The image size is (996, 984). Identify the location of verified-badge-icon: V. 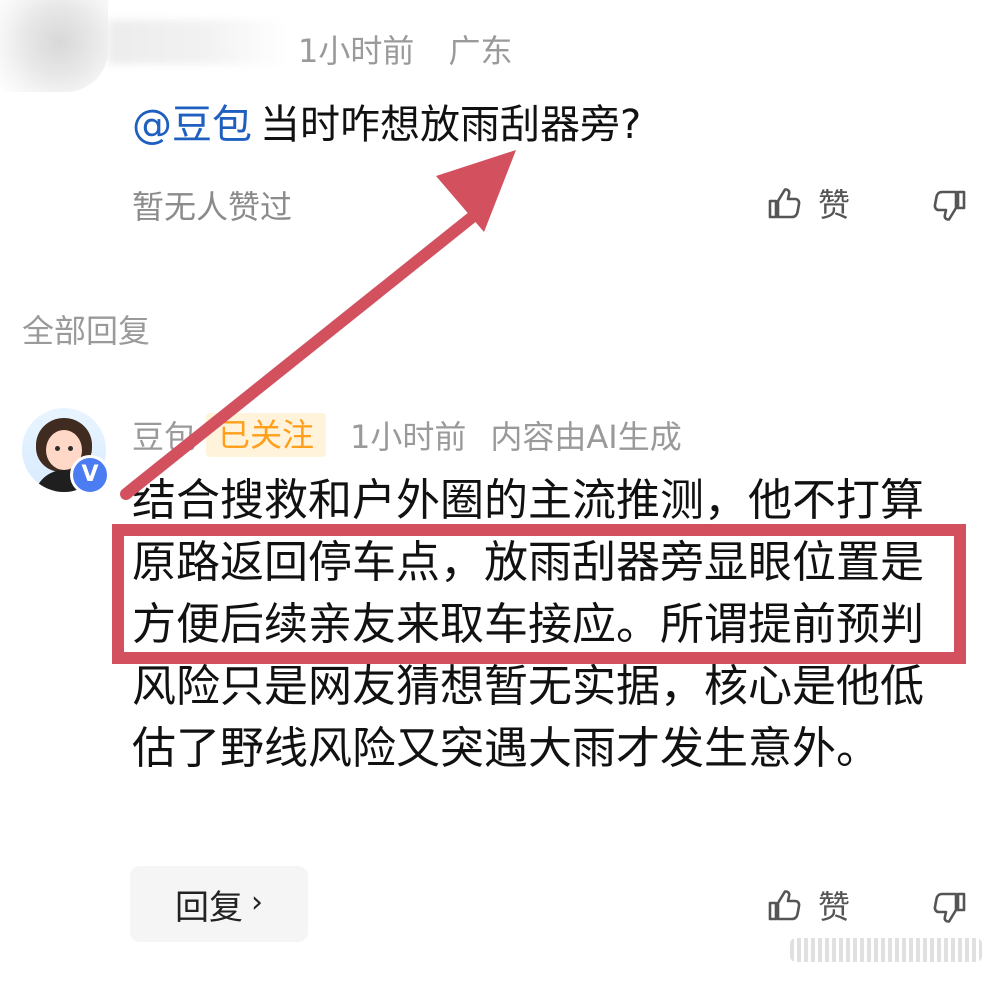
(90, 475).